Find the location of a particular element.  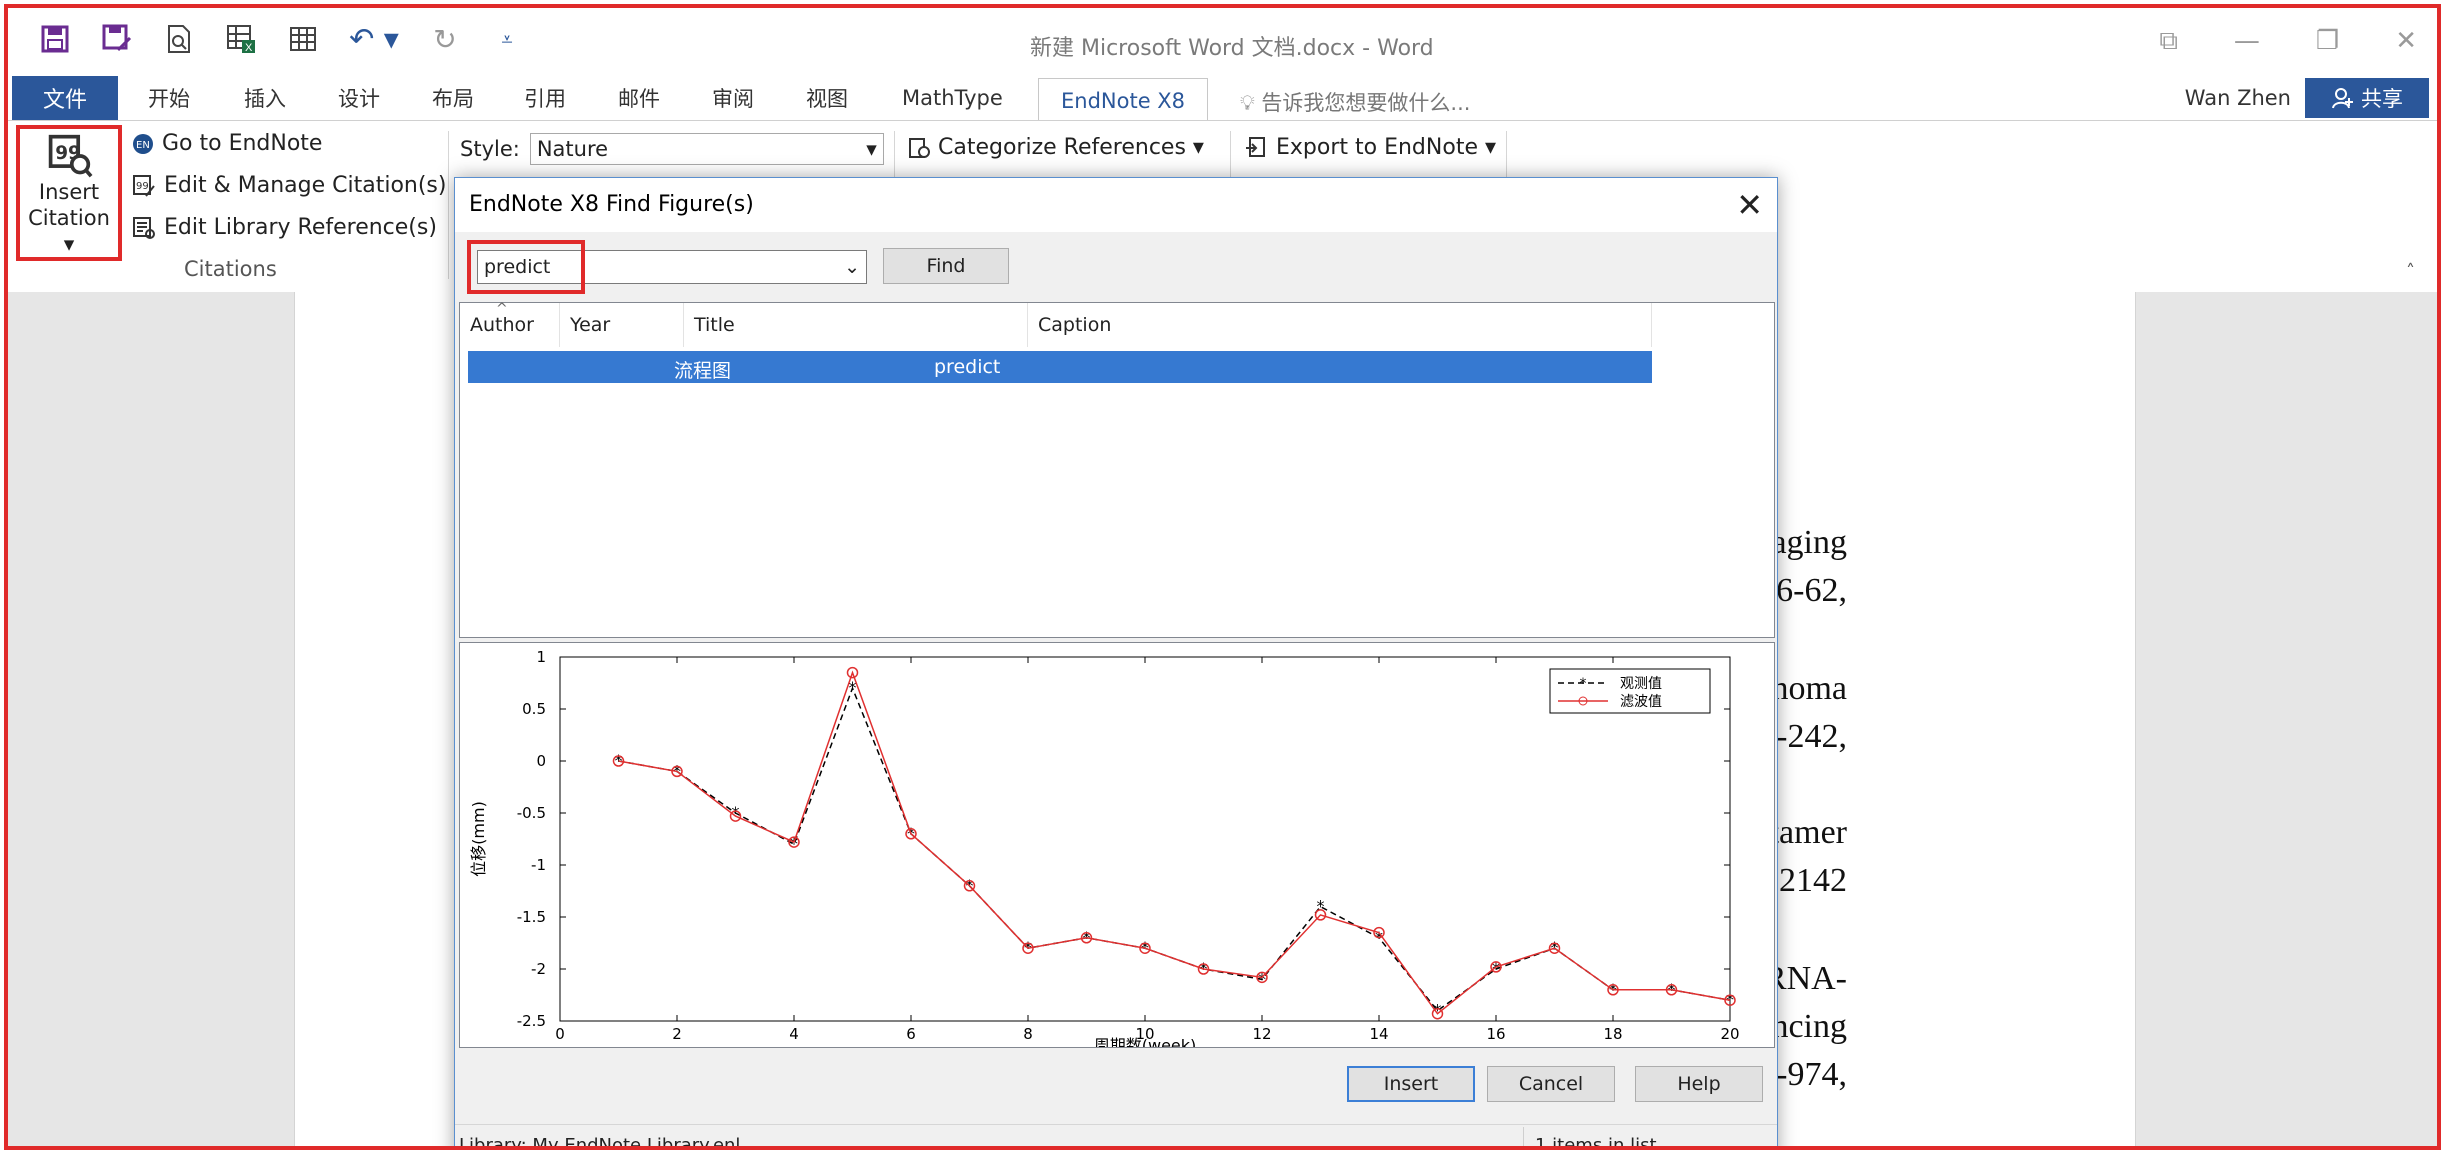

document-text: noma is located at coordinates (1809, 688).